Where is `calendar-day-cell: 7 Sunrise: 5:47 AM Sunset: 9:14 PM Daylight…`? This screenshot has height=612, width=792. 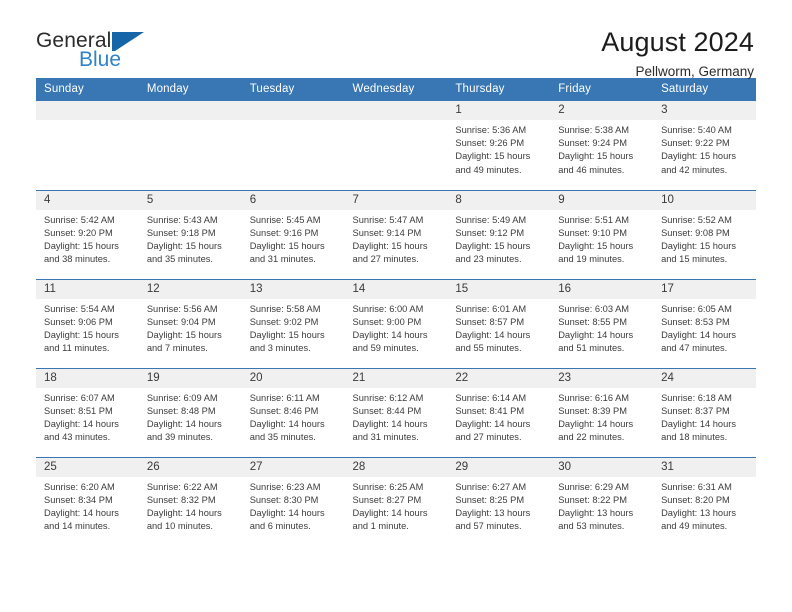 calendar-day-cell: 7 Sunrise: 5:47 AM Sunset: 9:14 PM Daylight… is located at coordinates (396, 234).